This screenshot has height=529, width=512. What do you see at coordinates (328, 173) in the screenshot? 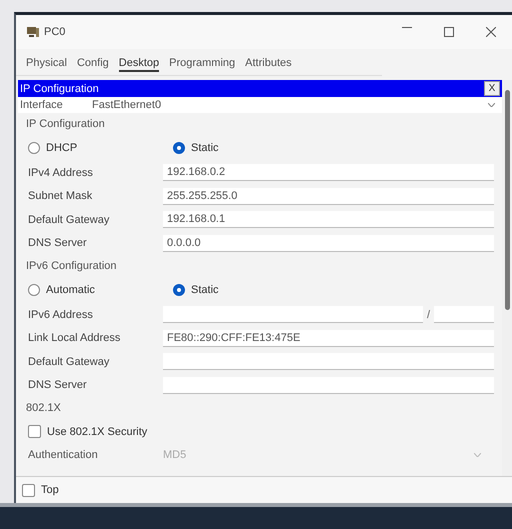
I see `input-field: 192.168.0.2` at bounding box center [328, 173].